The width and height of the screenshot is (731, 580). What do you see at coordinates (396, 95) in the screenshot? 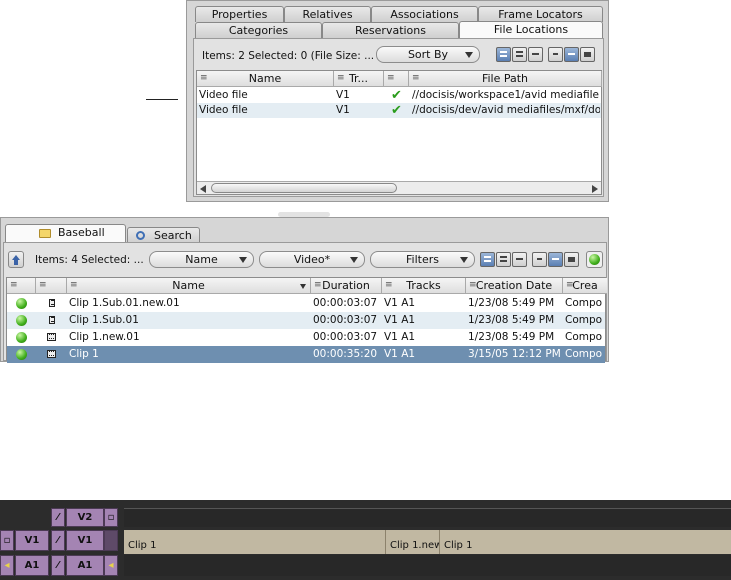
I see `check-icon: ✔` at bounding box center [396, 95].